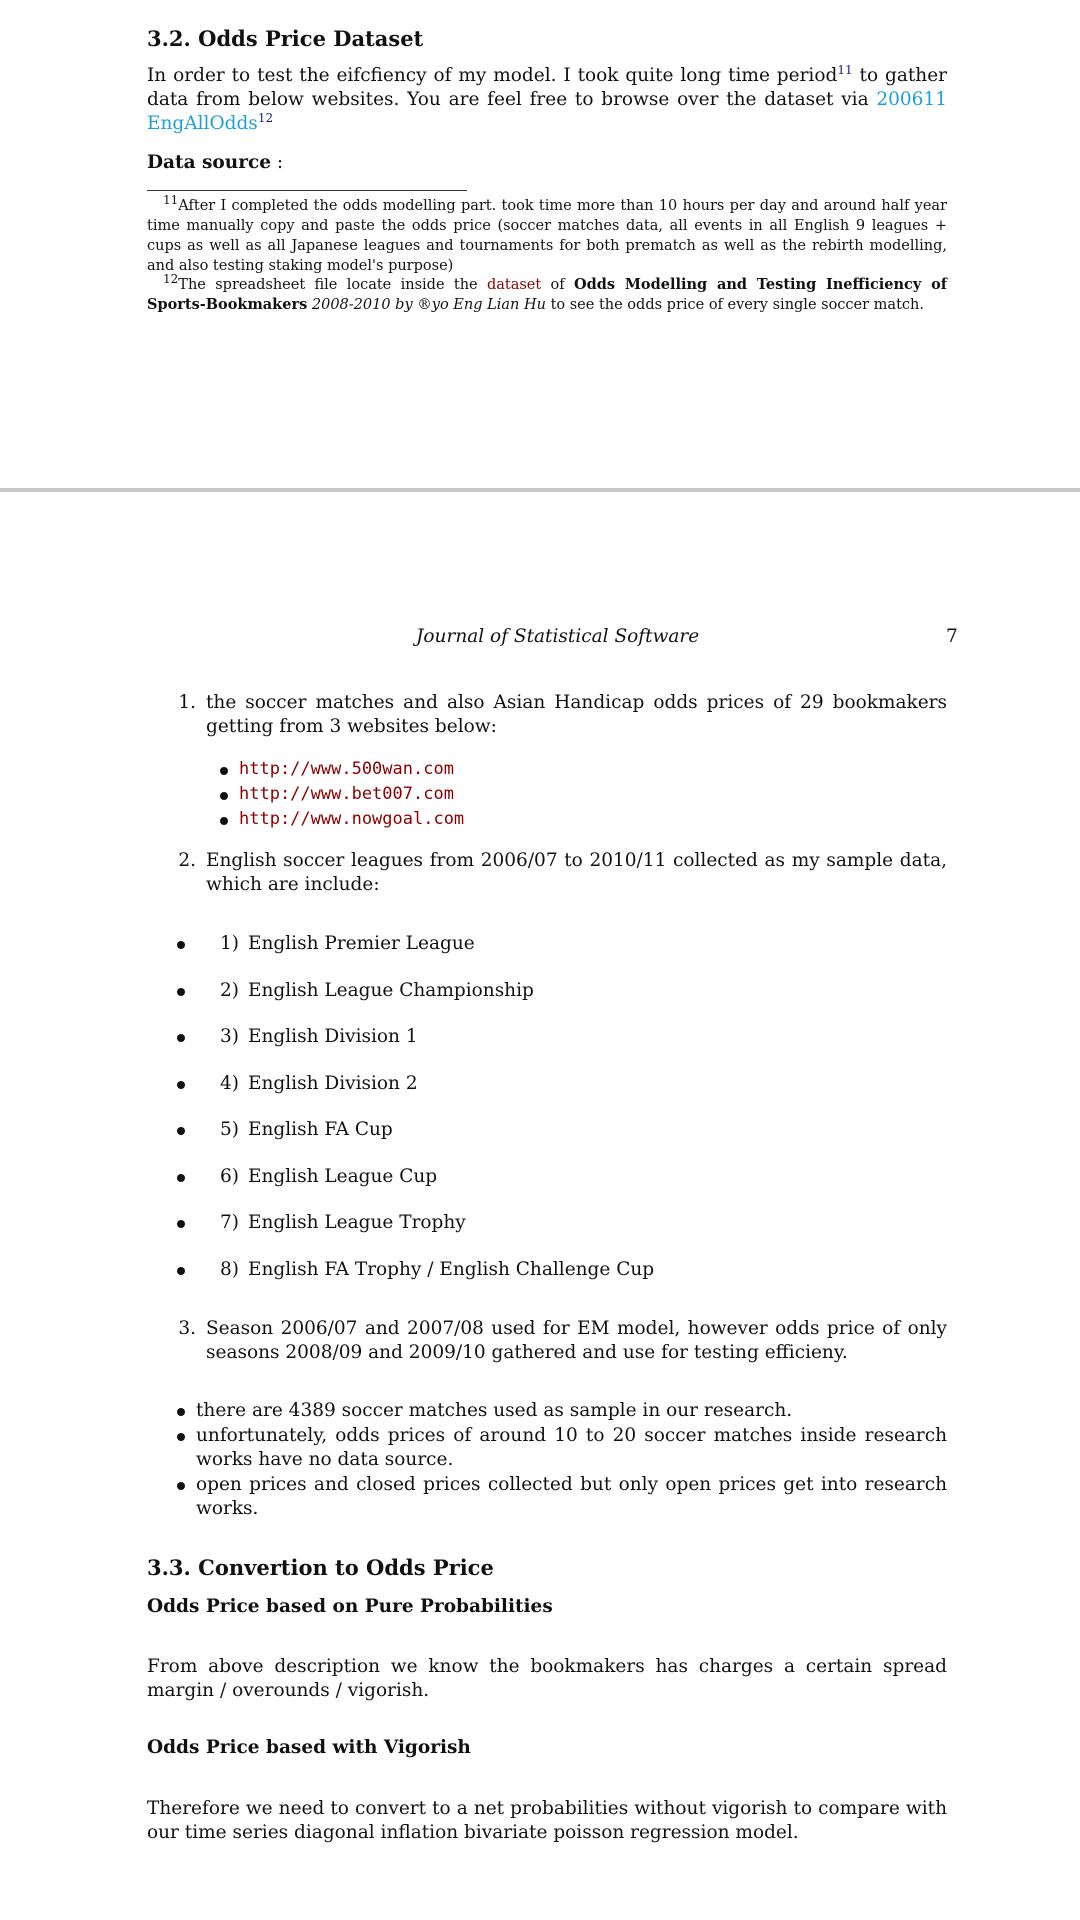 This screenshot has height=1920, width=1080. I want to click on league-item-3: 3) English Division 1, so click(297, 1037).